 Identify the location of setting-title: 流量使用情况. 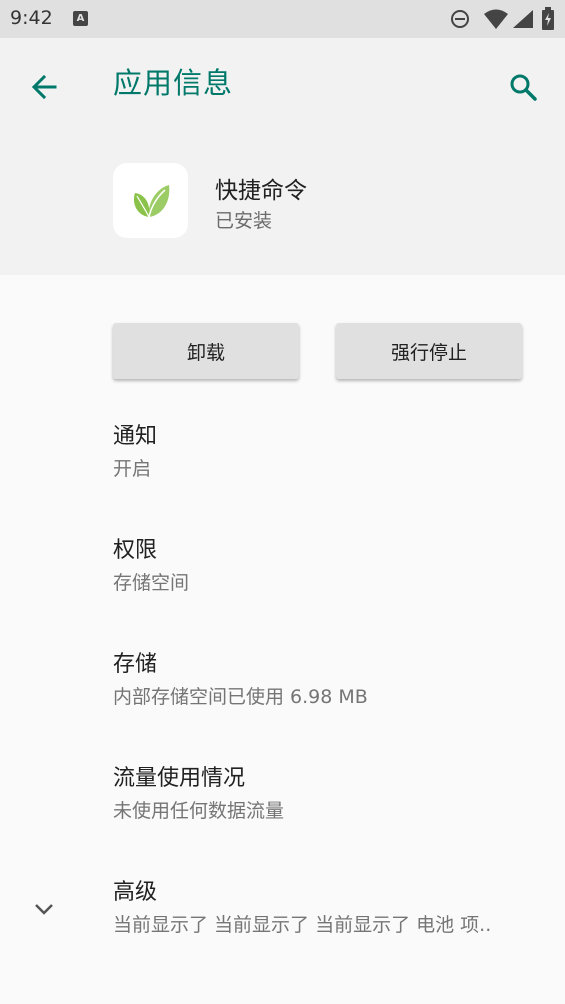
(179, 778).